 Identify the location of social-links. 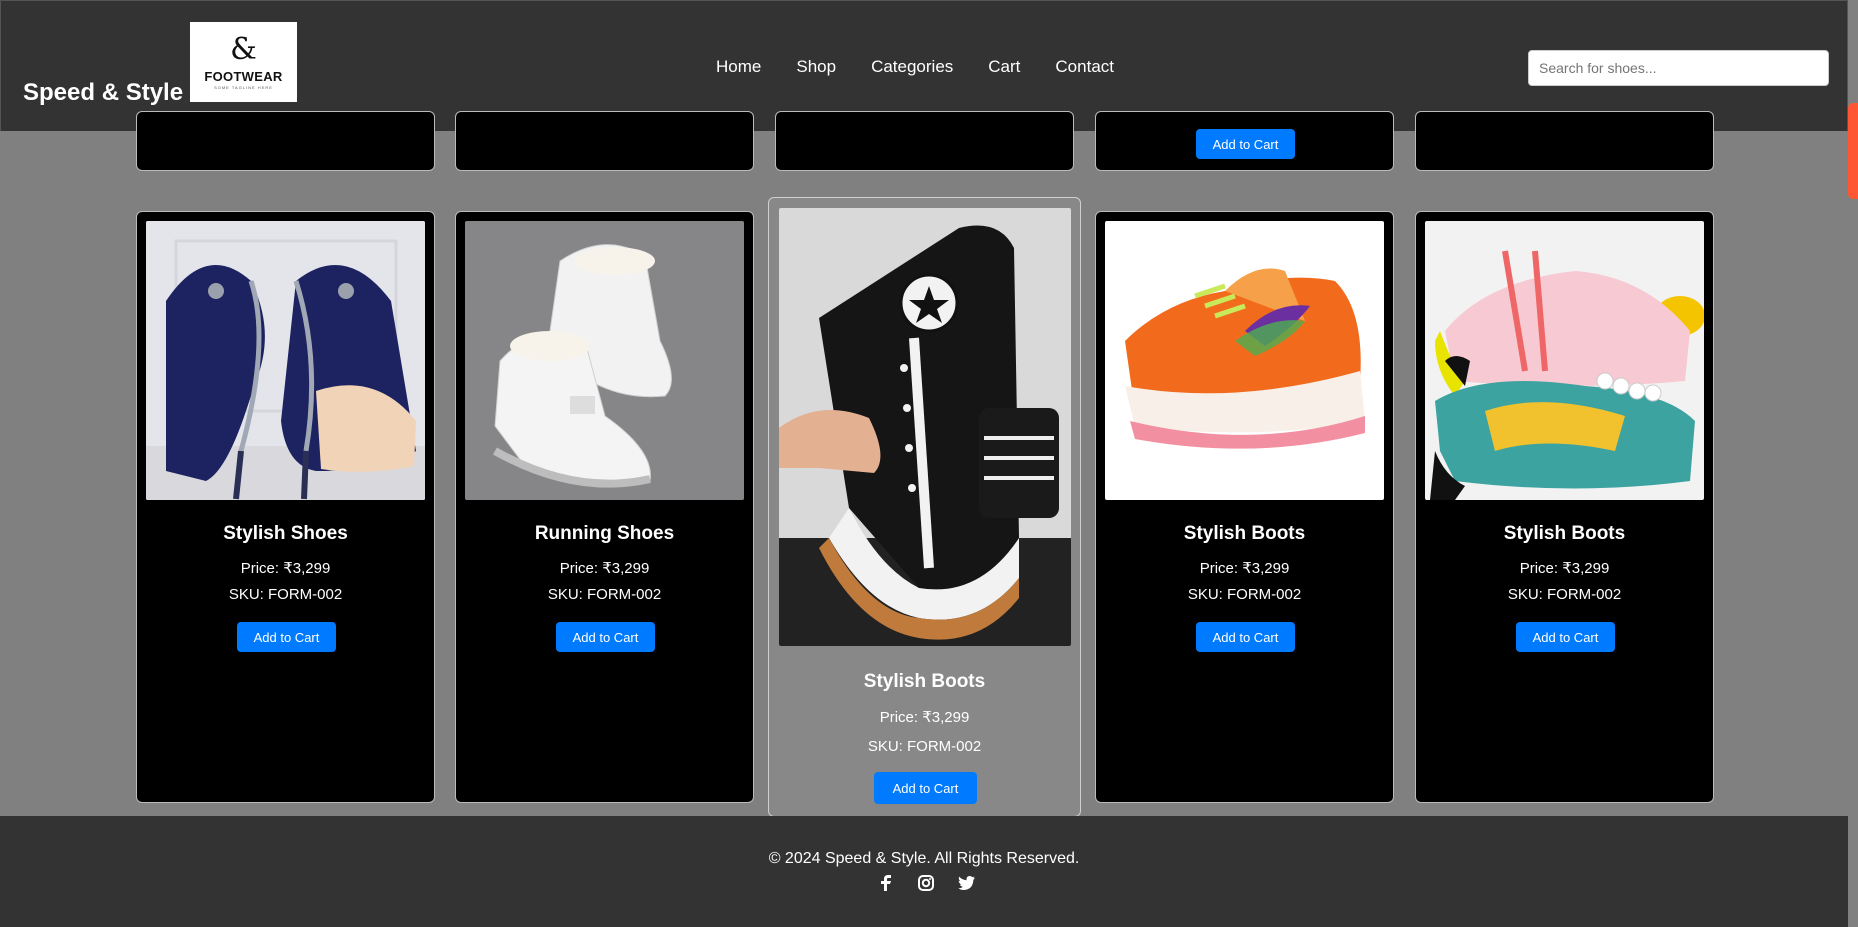
(926, 883).